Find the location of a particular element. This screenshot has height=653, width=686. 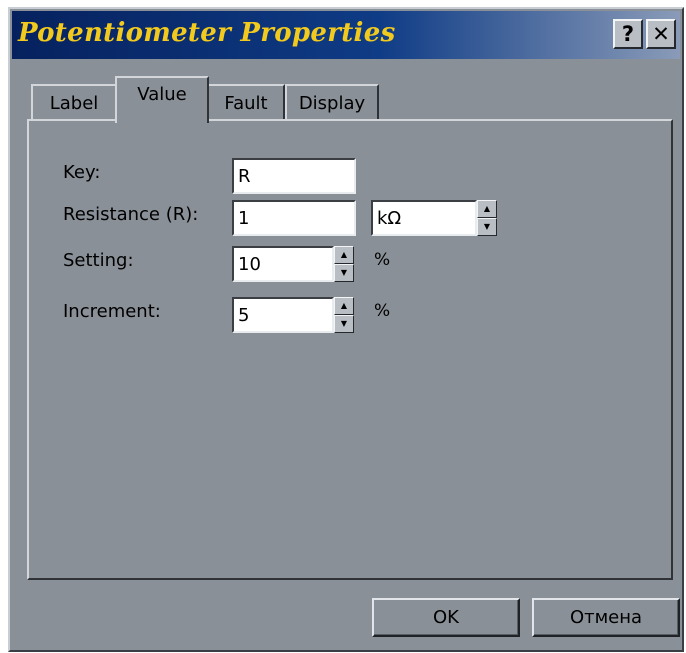

cancel-button: Отмена is located at coordinates (606, 617).